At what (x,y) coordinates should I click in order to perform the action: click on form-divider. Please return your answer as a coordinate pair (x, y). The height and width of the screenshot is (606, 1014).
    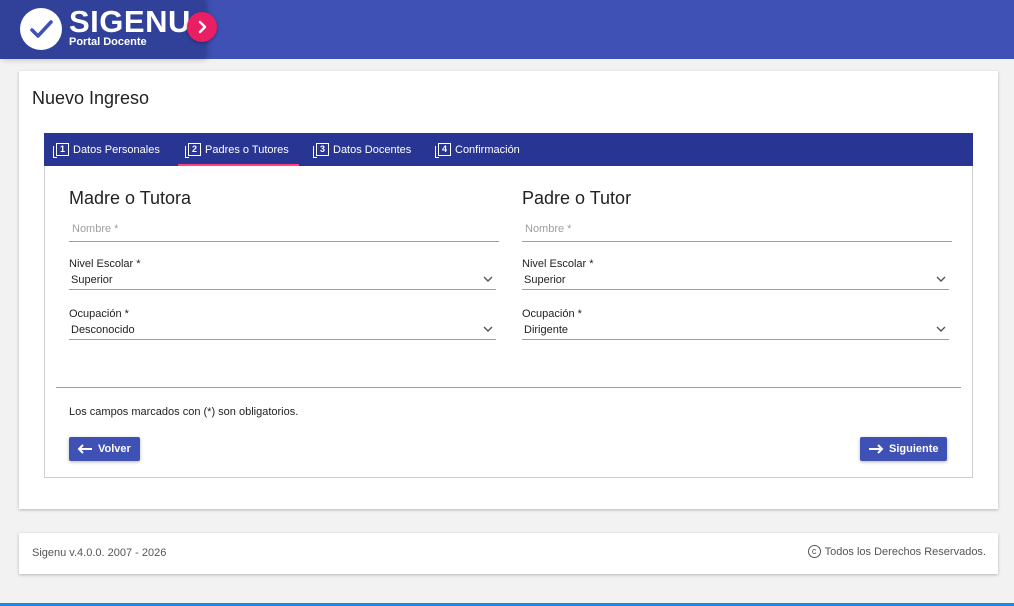
    Looking at the image, I should click on (508, 387).